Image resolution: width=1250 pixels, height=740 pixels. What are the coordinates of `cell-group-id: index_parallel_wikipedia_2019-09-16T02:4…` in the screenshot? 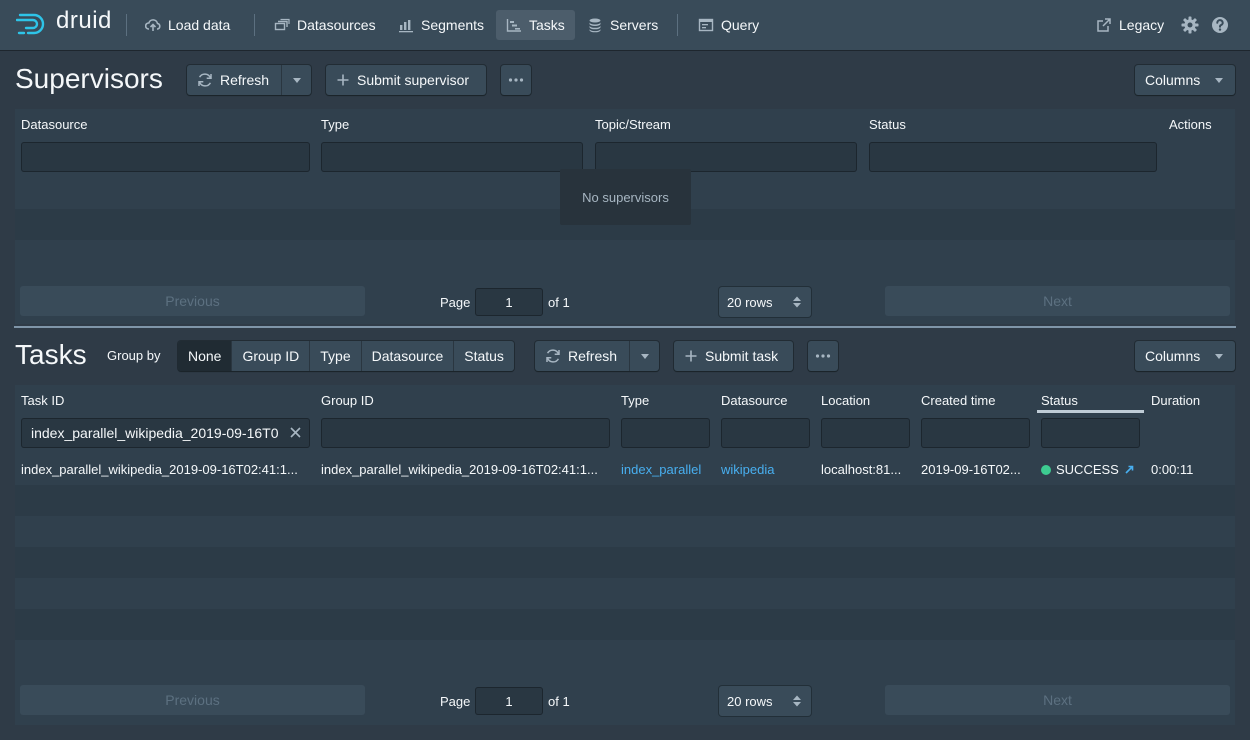 It's located at (466, 469).